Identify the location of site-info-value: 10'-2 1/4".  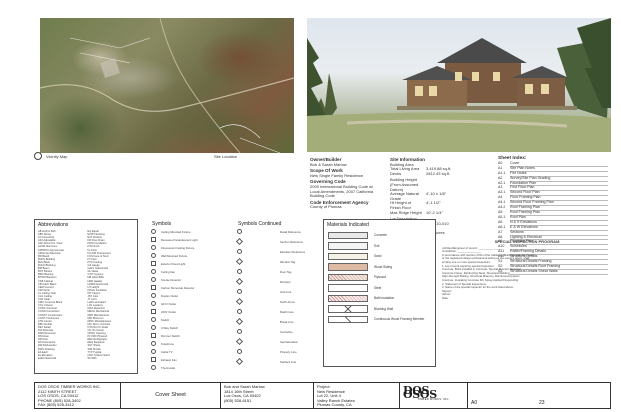
(434, 212).